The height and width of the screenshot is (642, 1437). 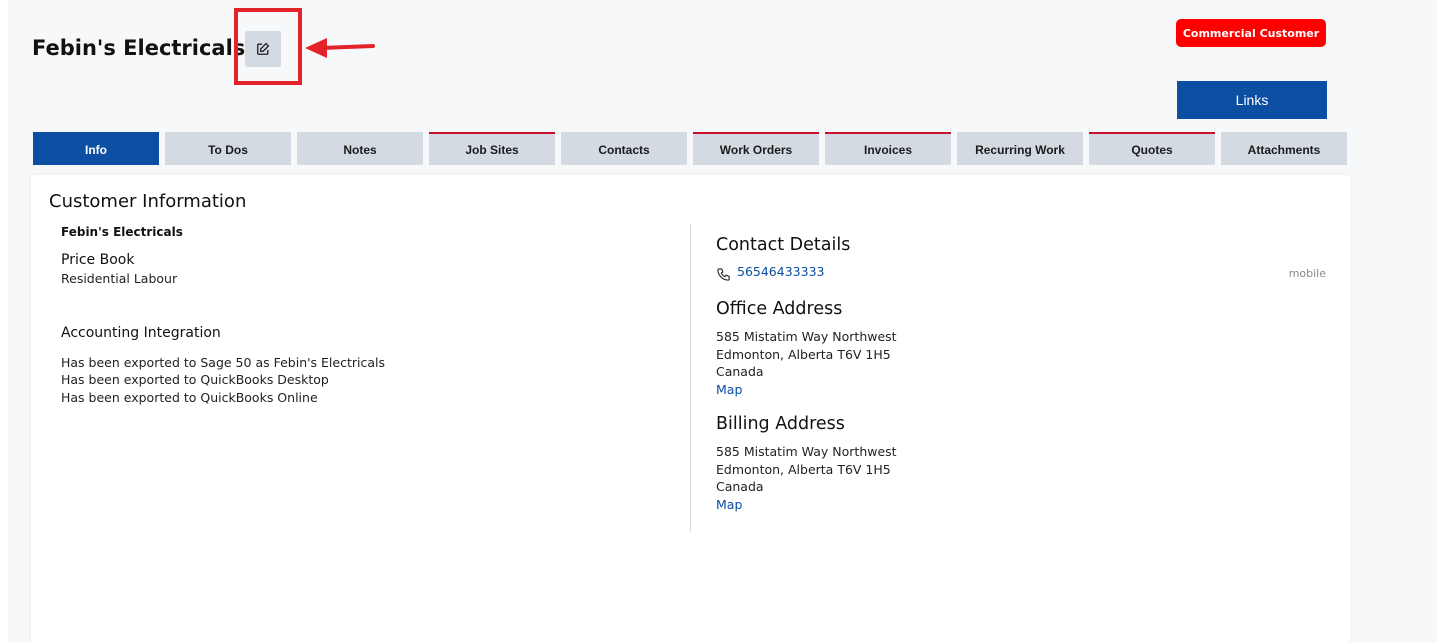 What do you see at coordinates (360, 148) in the screenshot?
I see `tab-notes: Notes` at bounding box center [360, 148].